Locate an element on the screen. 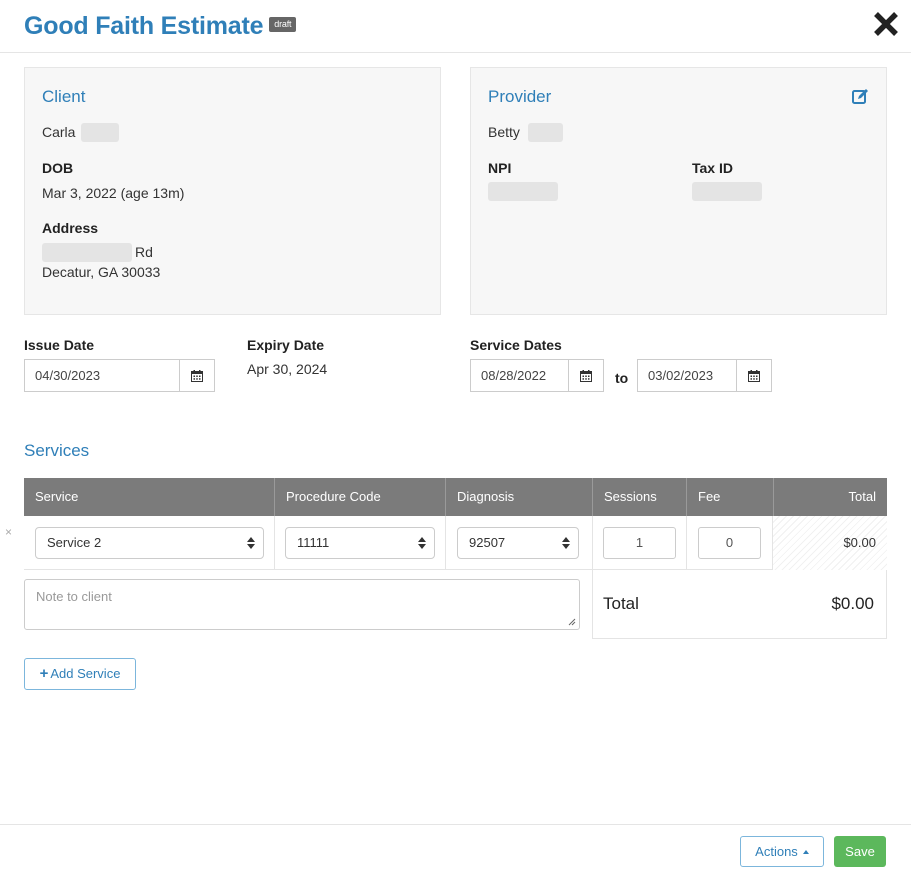  actions-button: Actions is located at coordinates (782, 851).